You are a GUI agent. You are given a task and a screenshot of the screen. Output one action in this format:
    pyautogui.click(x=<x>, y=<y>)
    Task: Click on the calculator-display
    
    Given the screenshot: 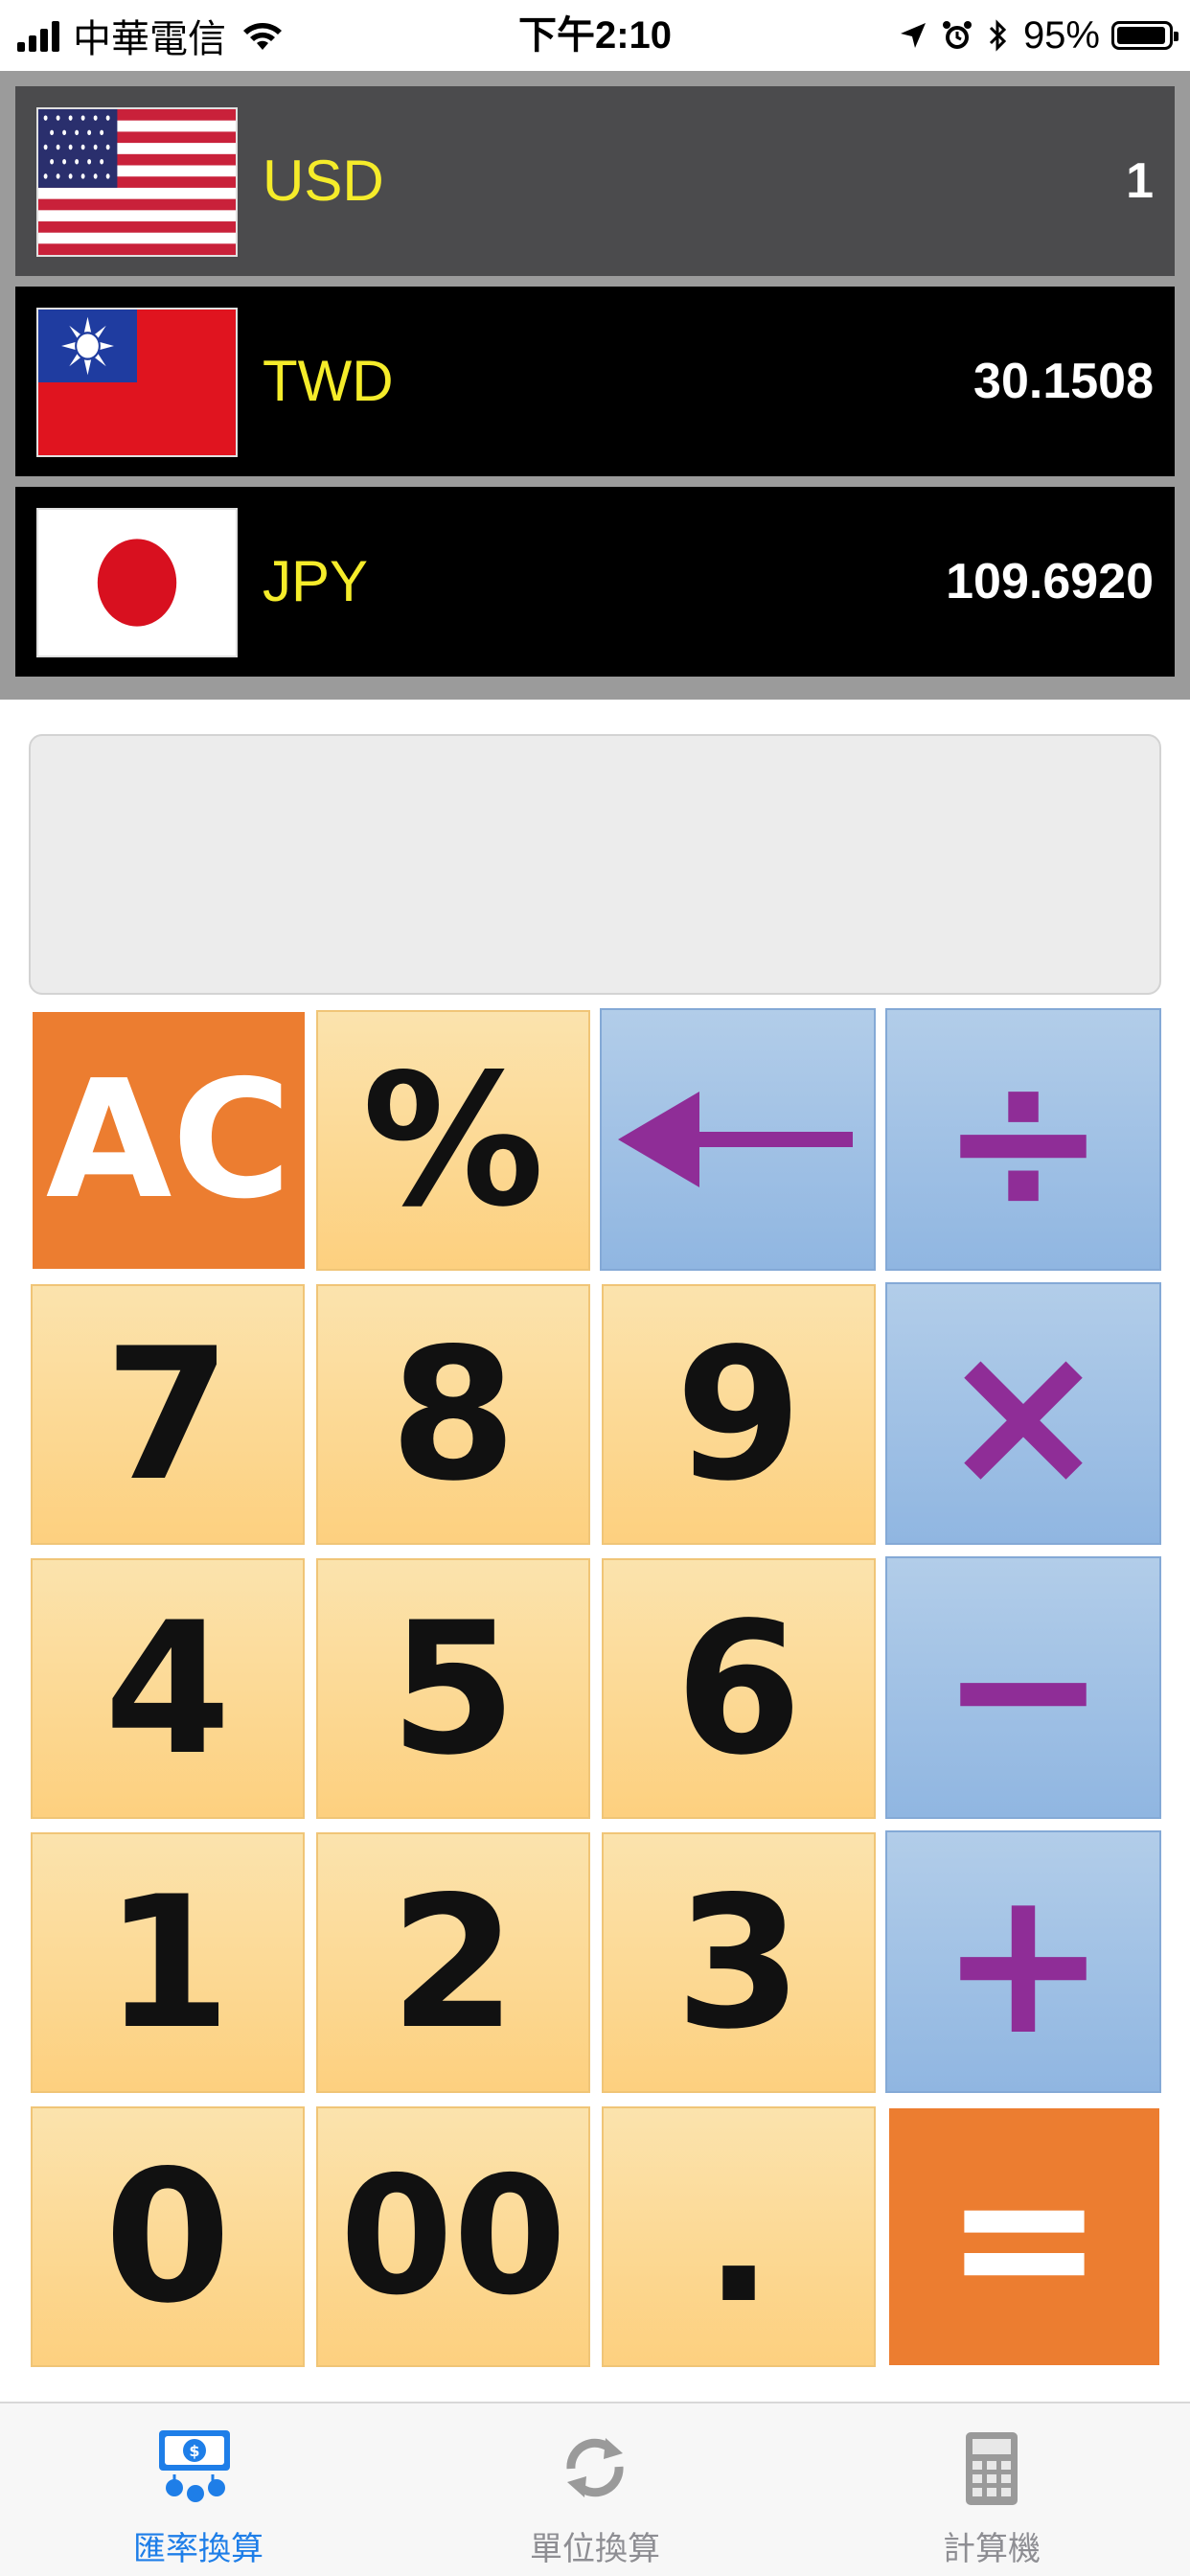 What is the action you would take?
    pyautogui.click(x=595, y=864)
    